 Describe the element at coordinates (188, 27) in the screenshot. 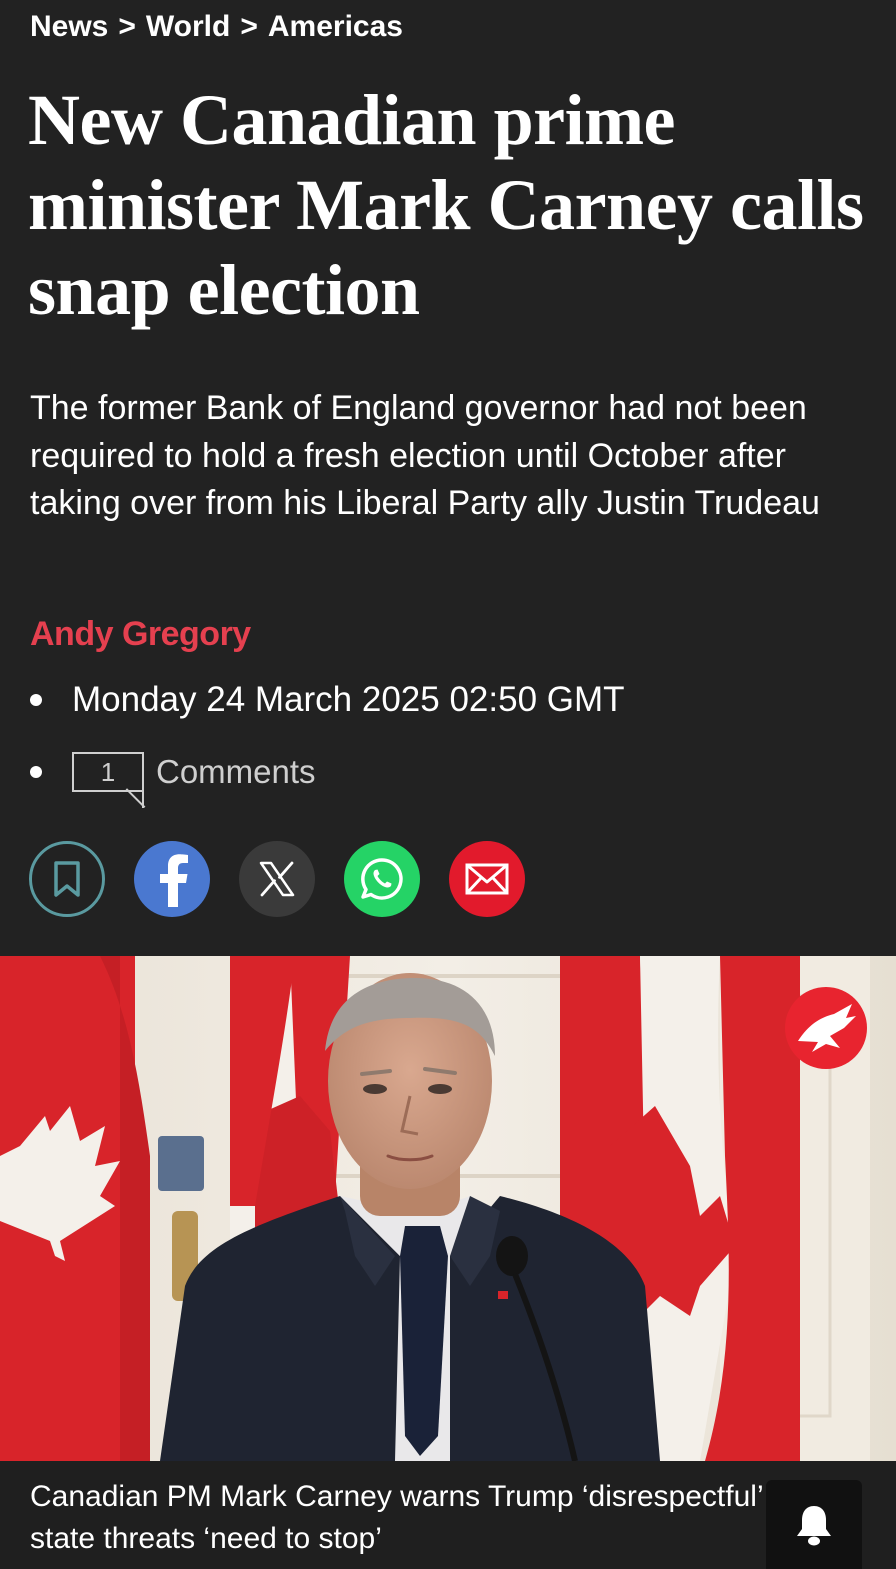

I see `breadcrumb-world: World` at that location.